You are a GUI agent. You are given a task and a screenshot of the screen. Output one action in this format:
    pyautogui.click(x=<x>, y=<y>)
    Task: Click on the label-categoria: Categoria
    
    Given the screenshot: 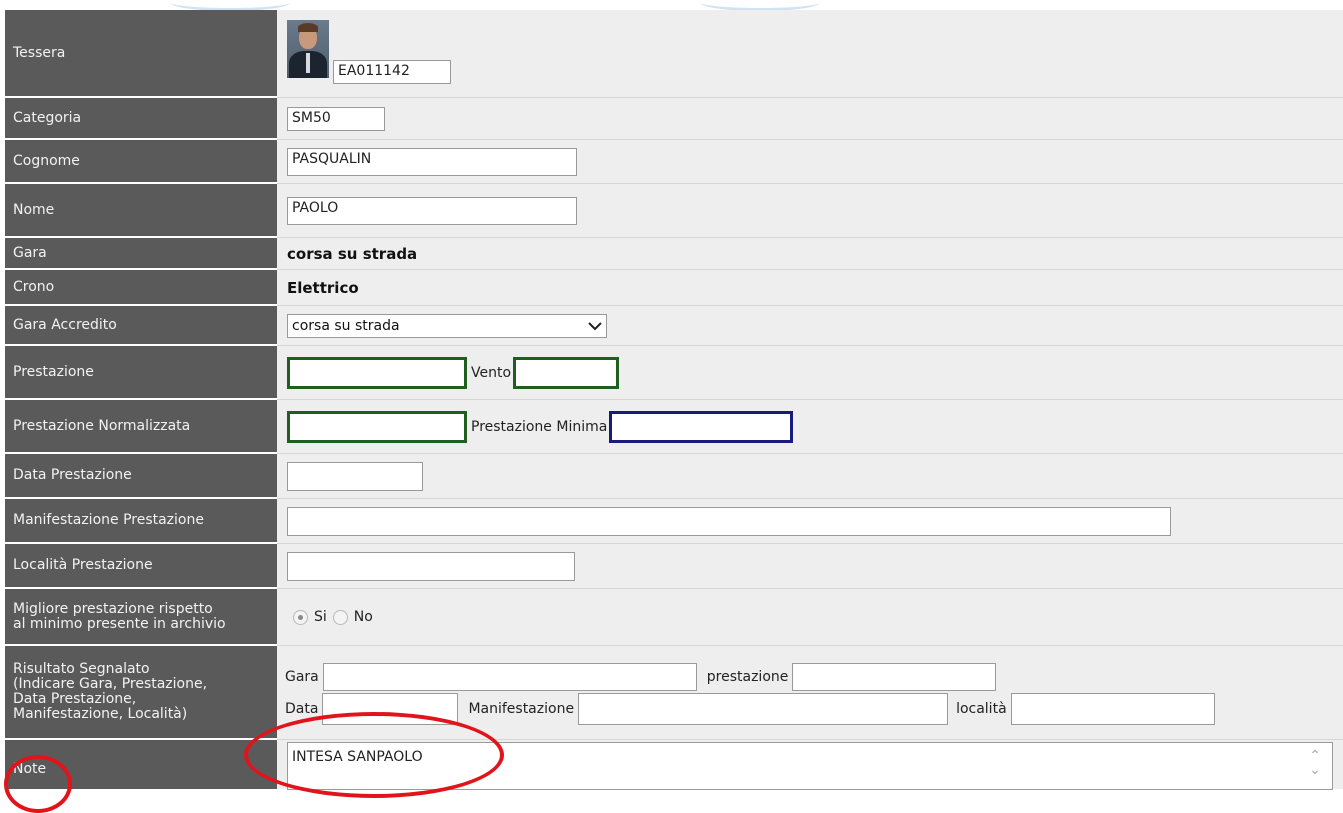 What is the action you would take?
    pyautogui.click(x=141, y=119)
    